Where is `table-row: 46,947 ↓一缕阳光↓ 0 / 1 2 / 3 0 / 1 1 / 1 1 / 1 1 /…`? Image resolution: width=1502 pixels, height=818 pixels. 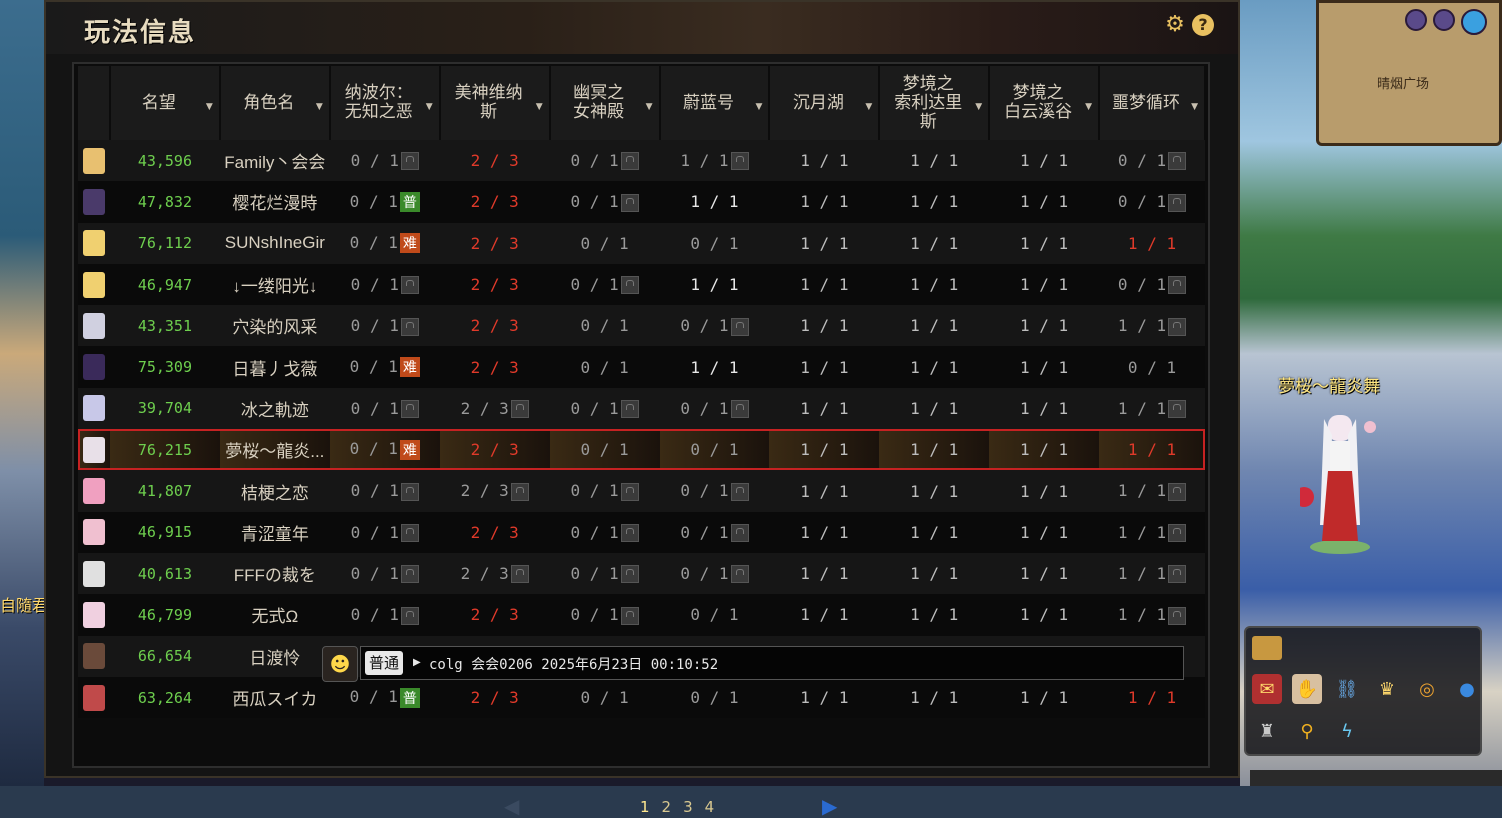
table-row: 46,947 ↓一缕阳光↓ 0 / 1 2 / 3 0 / 1 1 / 1 1 / 1 1 /… is located at coordinates (641, 284).